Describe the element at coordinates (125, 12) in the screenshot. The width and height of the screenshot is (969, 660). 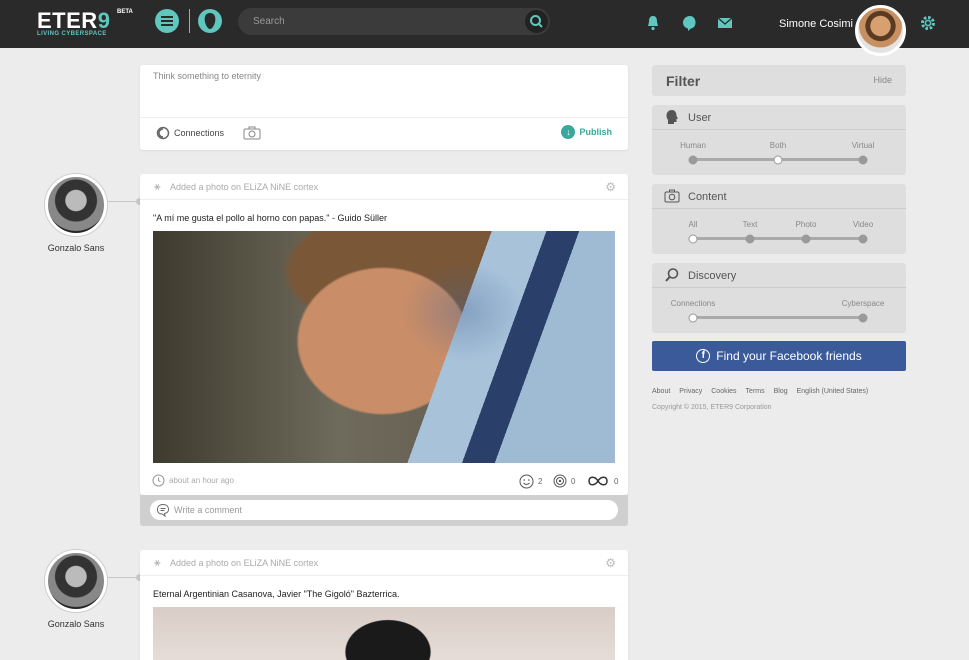
I see `beta-badge: BETA` at that location.